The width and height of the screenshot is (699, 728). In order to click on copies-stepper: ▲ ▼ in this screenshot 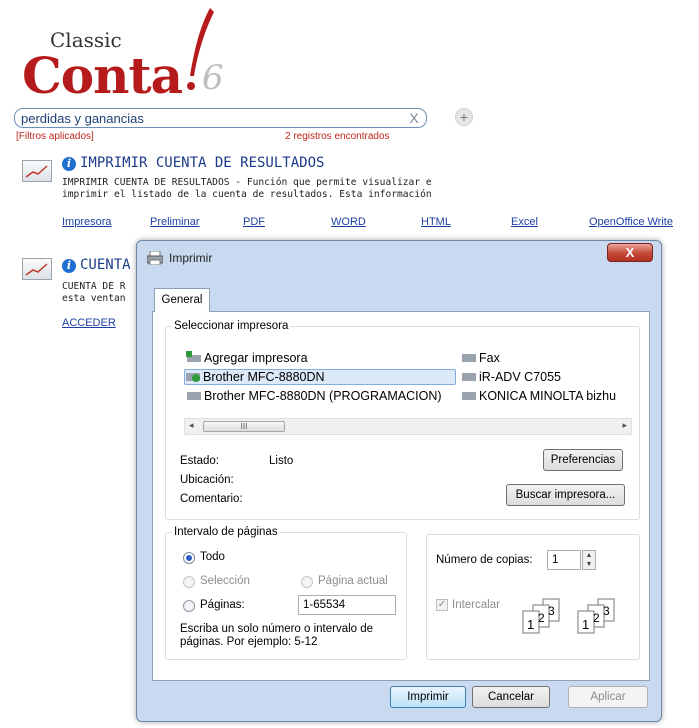, I will do `click(589, 560)`.